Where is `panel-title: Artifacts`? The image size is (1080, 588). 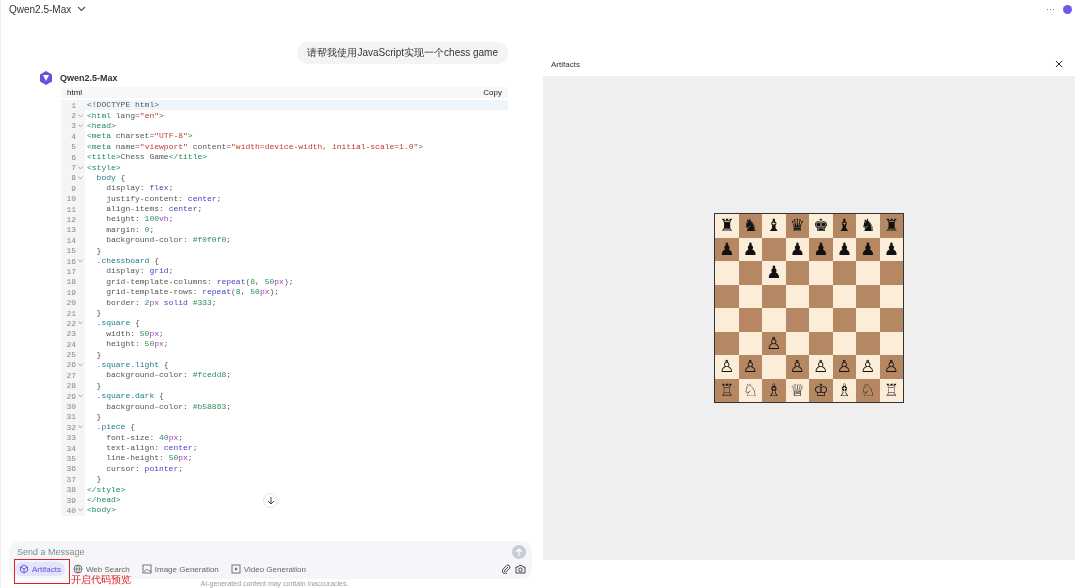
panel-title: Artifacts is located at coordinates (565, 64).